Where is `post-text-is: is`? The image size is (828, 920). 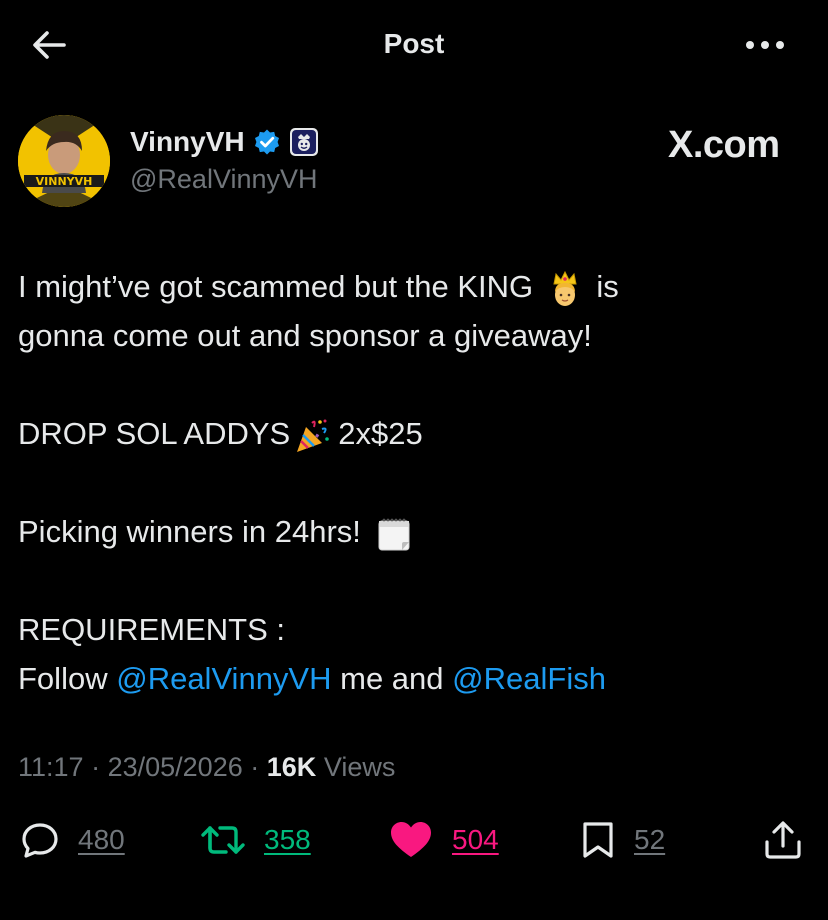
post-text-is: is is located at coordinates (607, 286).